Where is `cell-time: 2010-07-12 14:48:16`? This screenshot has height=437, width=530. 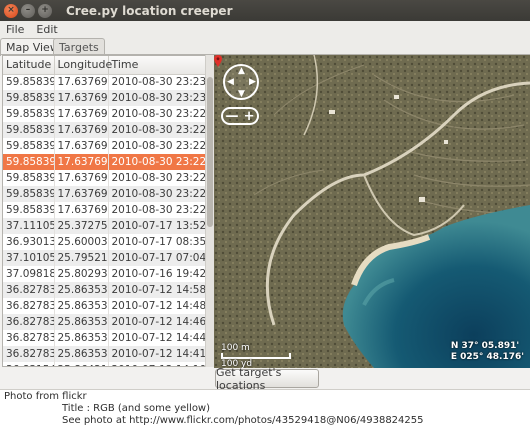 cell-time: 2010-07-12 14:48:16 is located at coordinates (157, 306).